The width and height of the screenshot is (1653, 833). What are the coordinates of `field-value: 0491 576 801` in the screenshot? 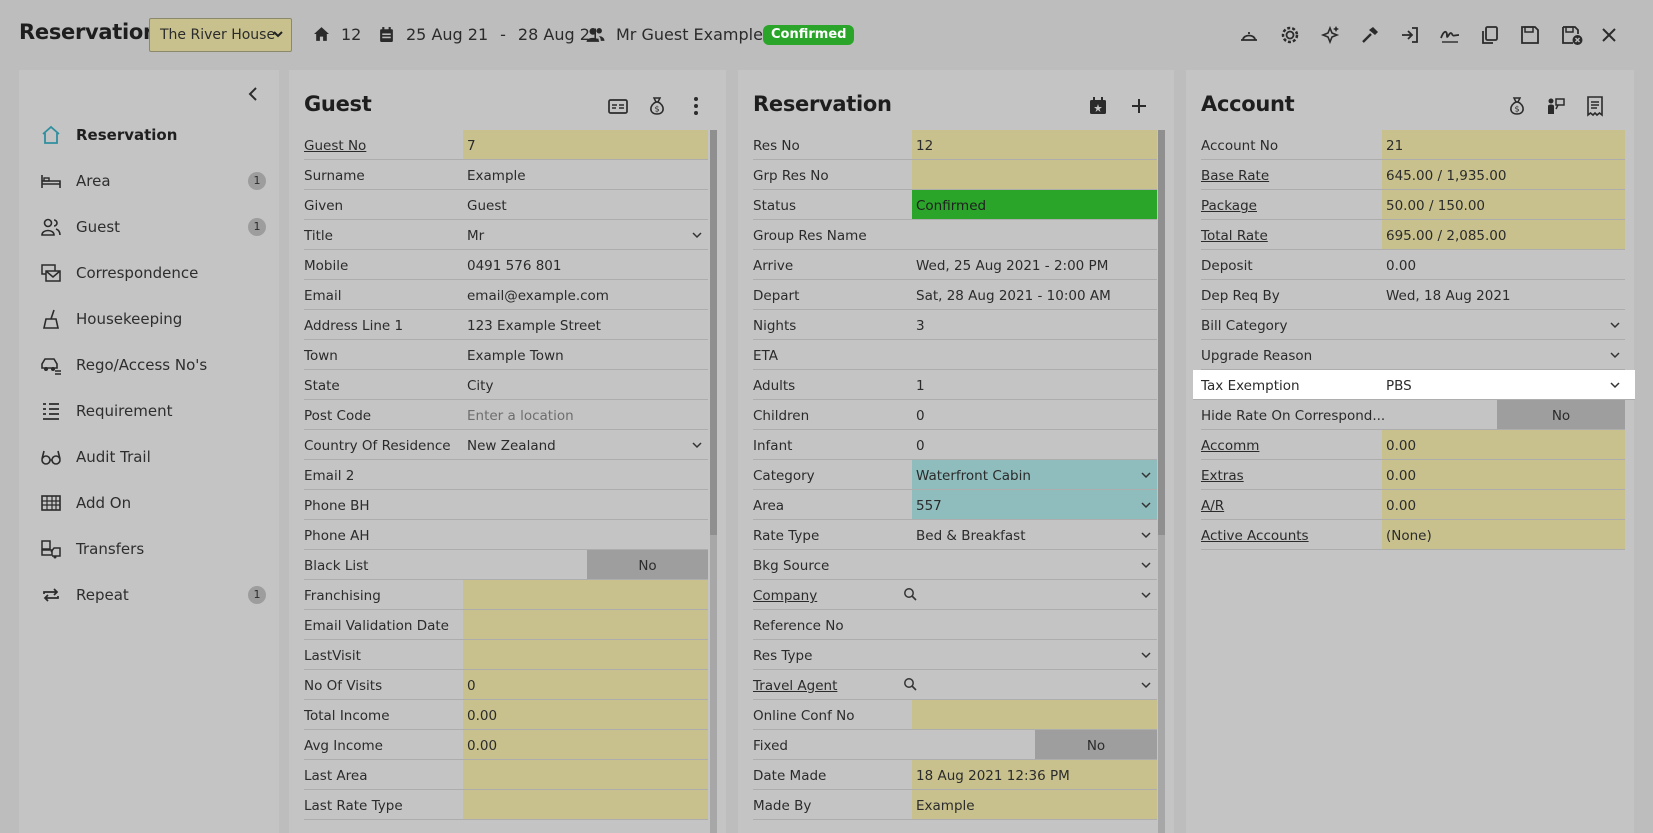 It's located at (585, 264).